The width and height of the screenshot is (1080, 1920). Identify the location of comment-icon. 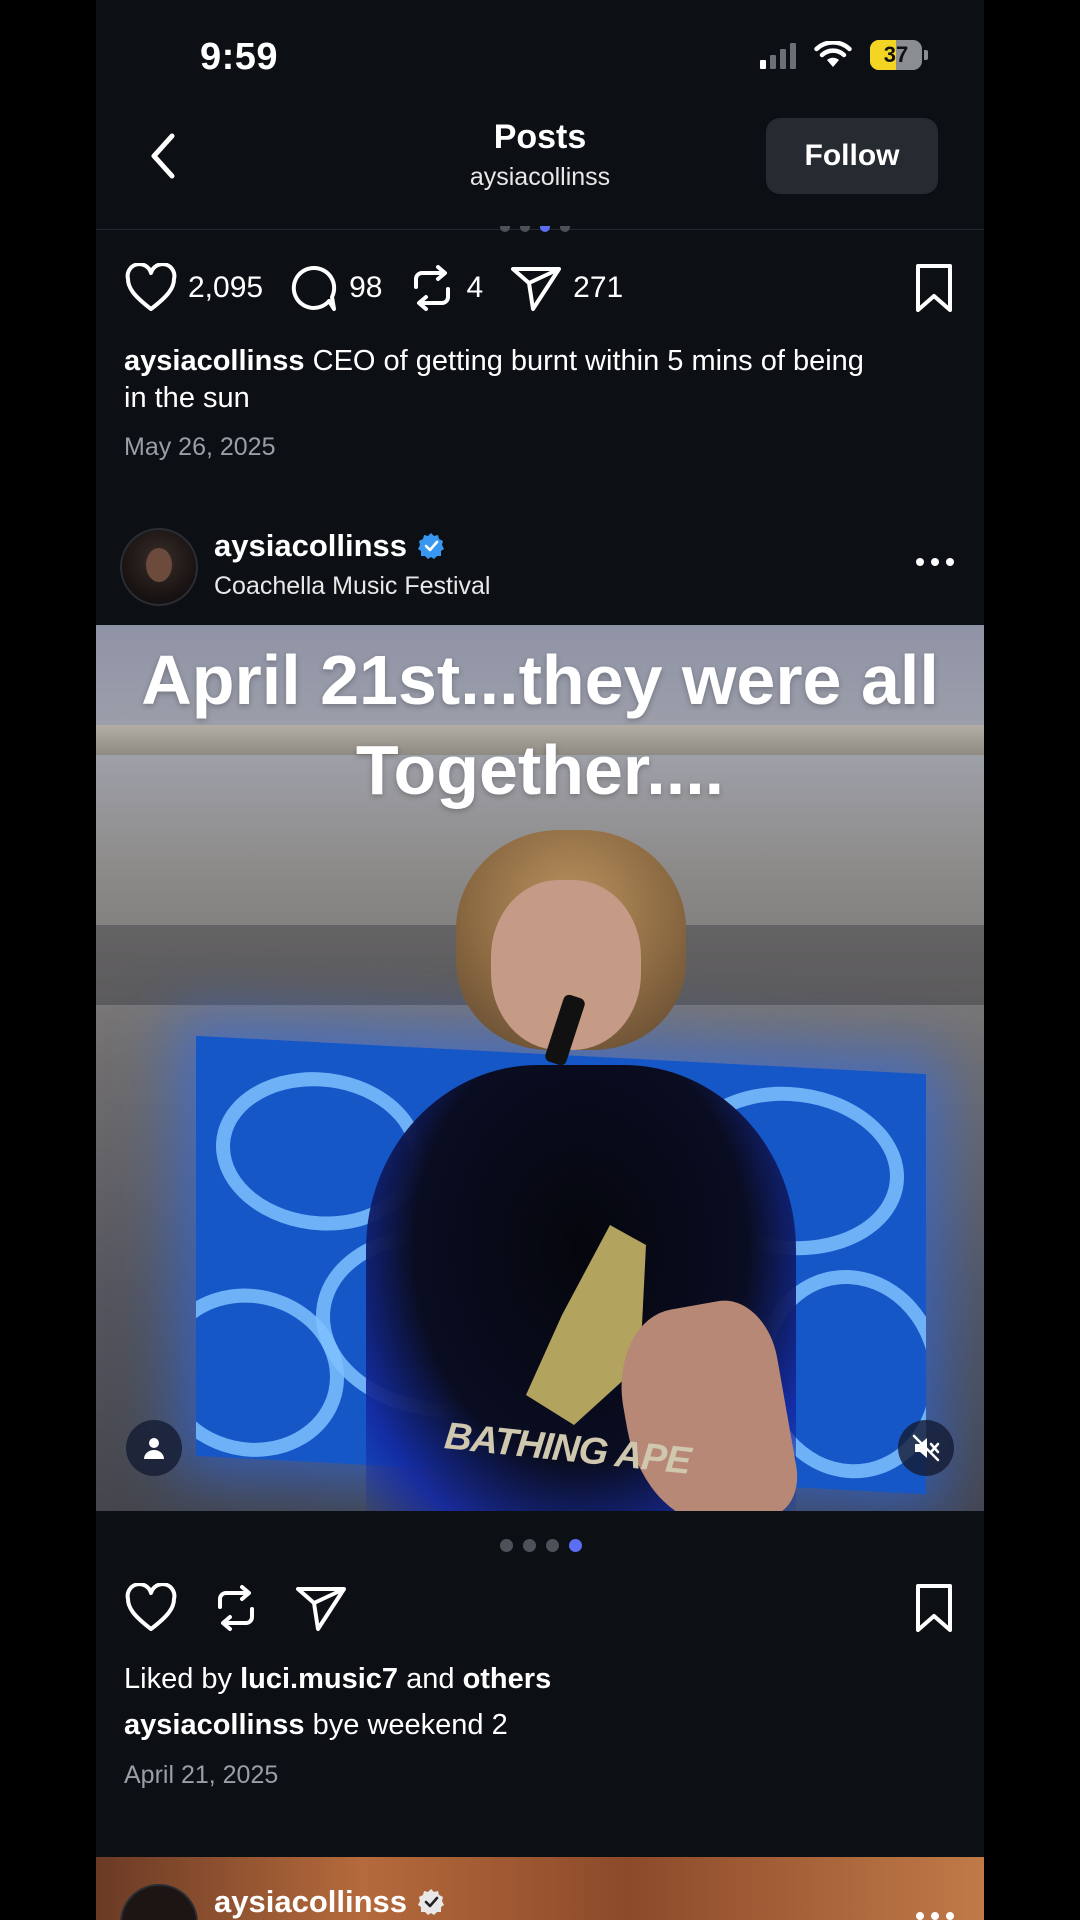
(314, 288).